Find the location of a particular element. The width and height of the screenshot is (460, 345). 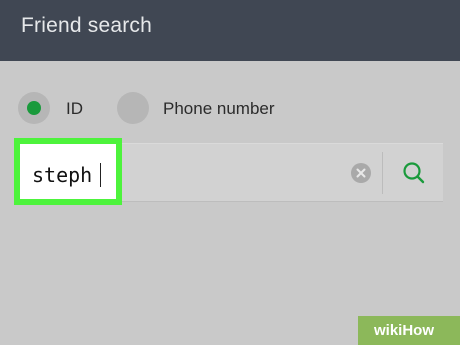

wikihow-watermark: wikiHow is located at coordinates (409, 330).